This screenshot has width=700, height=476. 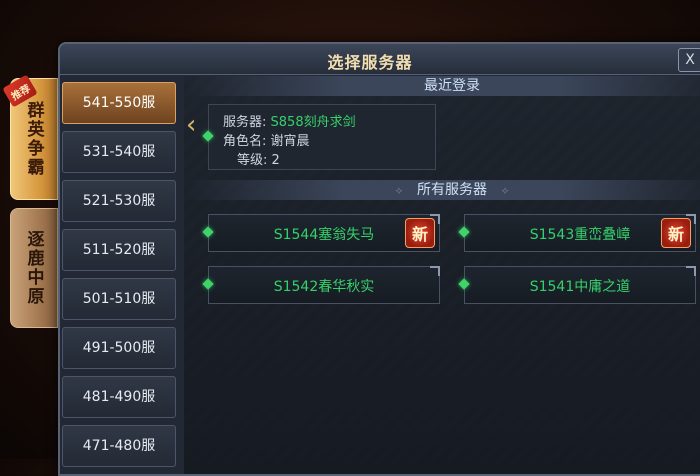 What do you see at coordinates (119, 299) in the screenshot?
I see `range-item-501-510: 501-510服` at bounding box center [119, 299].